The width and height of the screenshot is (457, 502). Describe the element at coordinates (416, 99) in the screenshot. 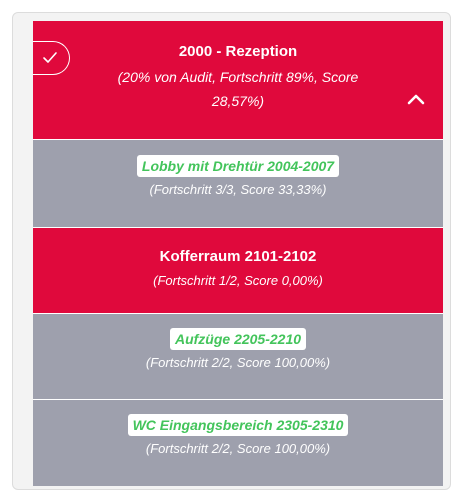

I see `chevron-up-icon` at that location.